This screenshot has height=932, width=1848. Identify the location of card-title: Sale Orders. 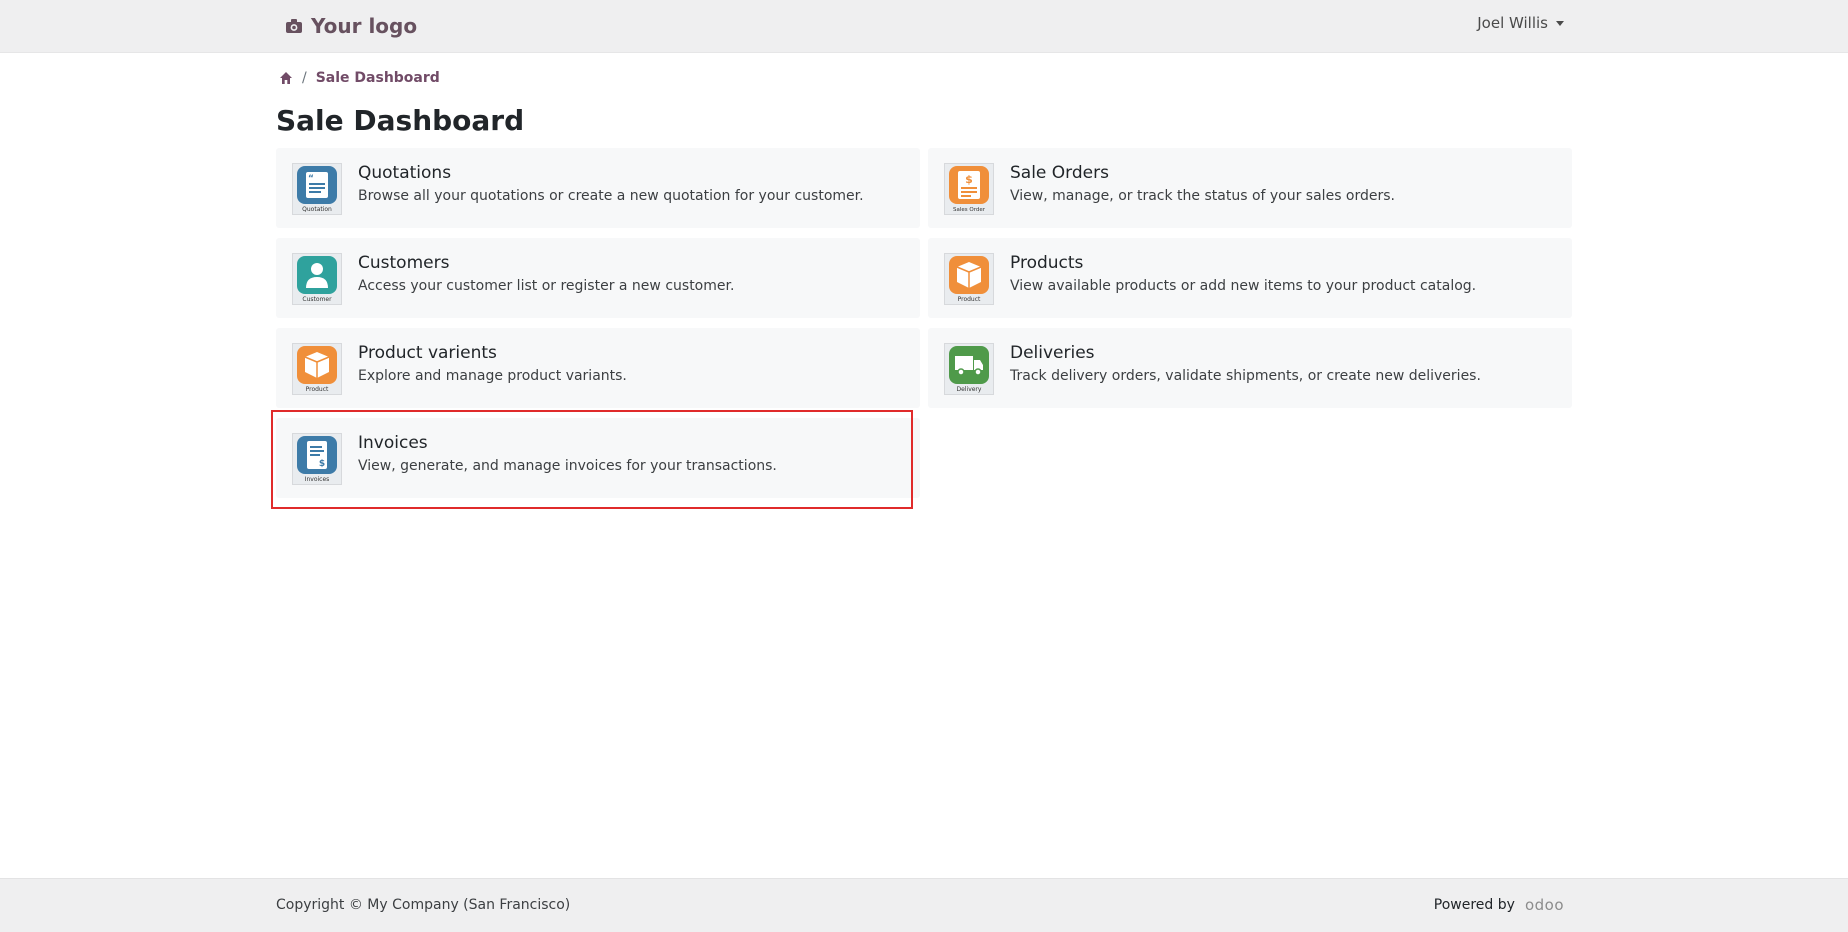
(1059, 173).